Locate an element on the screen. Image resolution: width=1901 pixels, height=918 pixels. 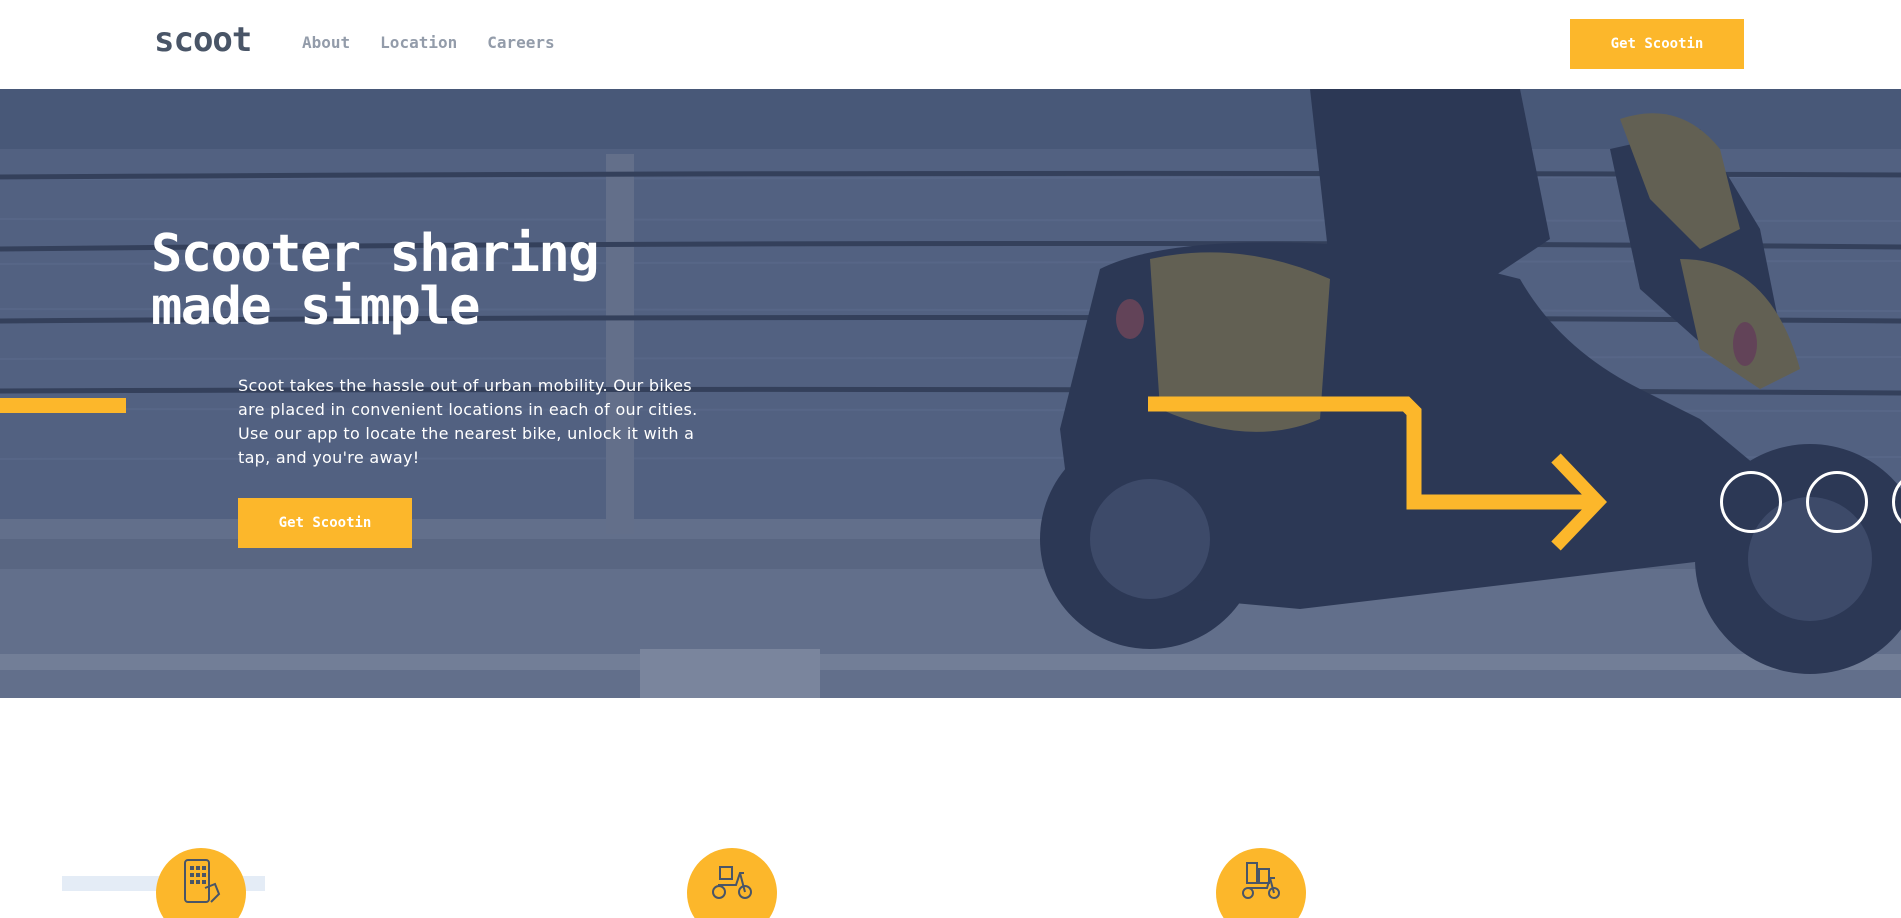
hero-title-line-1: Scooter sharing is located at coordinates (375, 254).